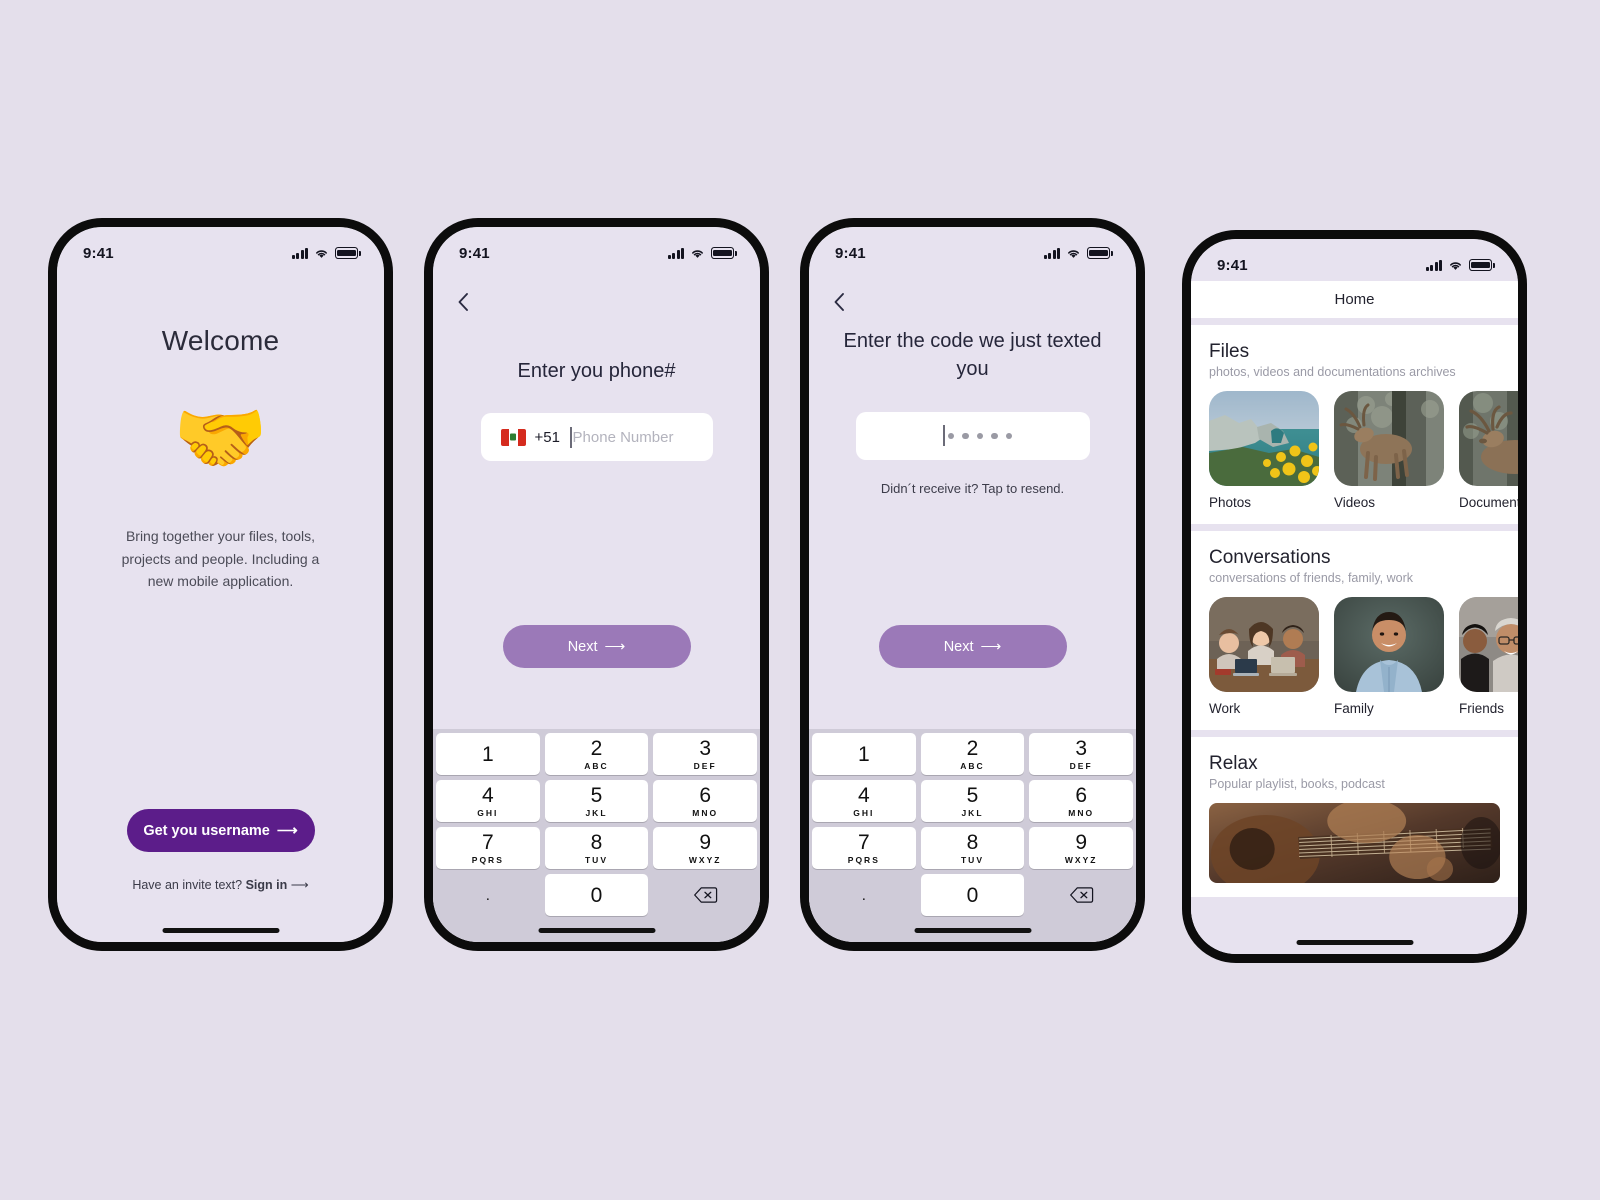 Image resolution: width=1600 pixels, height=1200 pixels. Describe the element at coordinates (972, 355) in the screenshot. I see `page-title: Enter the code we just texted you` at that location.